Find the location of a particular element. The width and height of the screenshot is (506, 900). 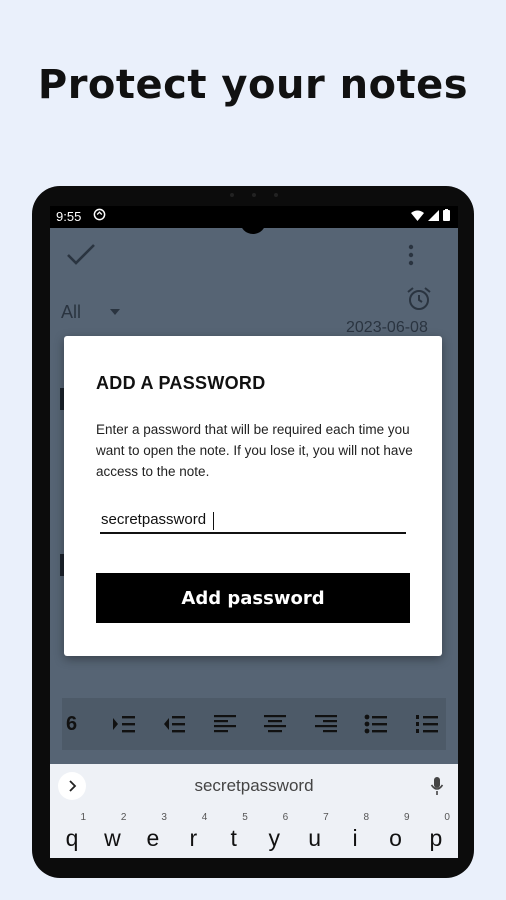

status-time: 9:55 is located at coordinates (69, 216).